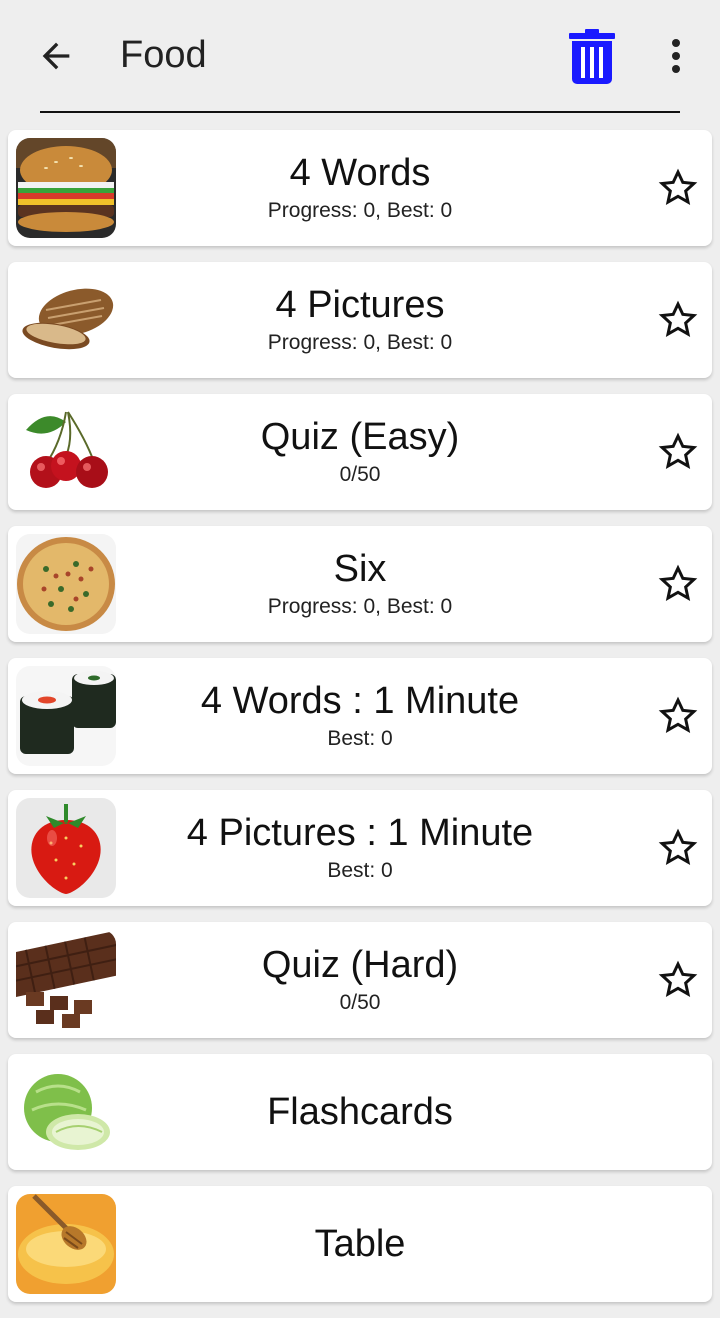 The width and height of the screenshot is (720, 1318). I want to click on item-title: Flashcards, so click(360, 1112).